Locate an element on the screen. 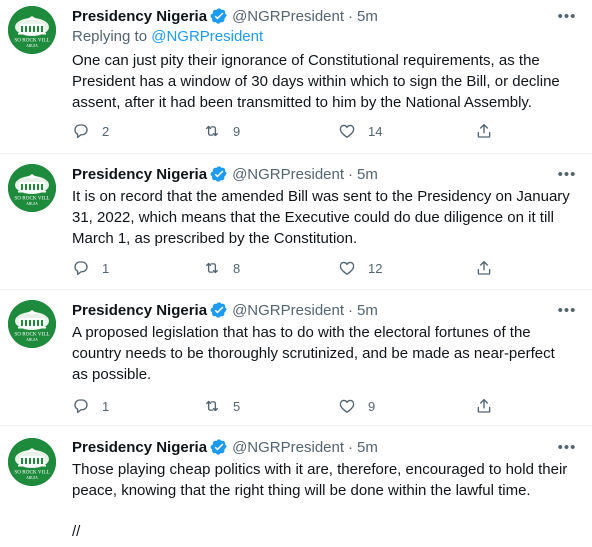 The image size is (592, 547). replying-to: Replying to @NGRPresident is located at coordinates (167, 36).